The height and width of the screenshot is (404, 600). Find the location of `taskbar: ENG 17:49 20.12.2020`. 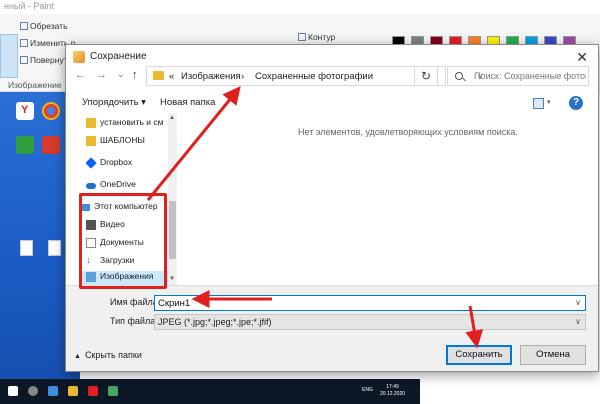

taskbar: ENG 17:49 20.12.2020 is located at coordinates (210, 391).